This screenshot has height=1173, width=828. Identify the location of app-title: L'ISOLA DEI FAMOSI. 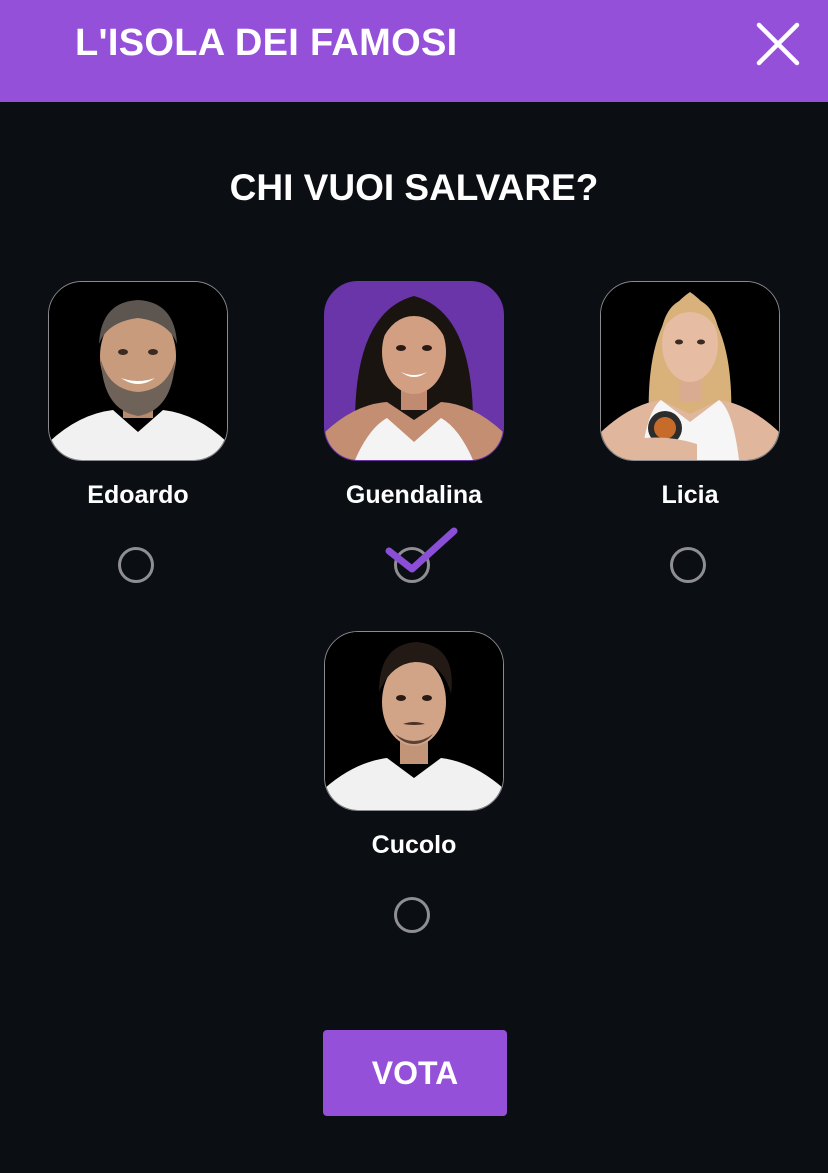
(266, 43).